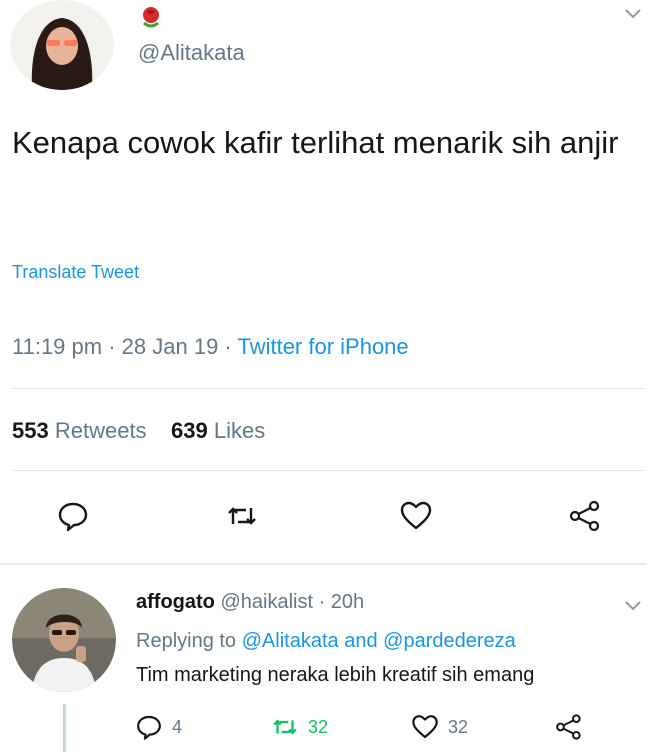 This screenshot has width=647, height=752. I want to click on likes-stat: 639 Likes, so click(218, 430).